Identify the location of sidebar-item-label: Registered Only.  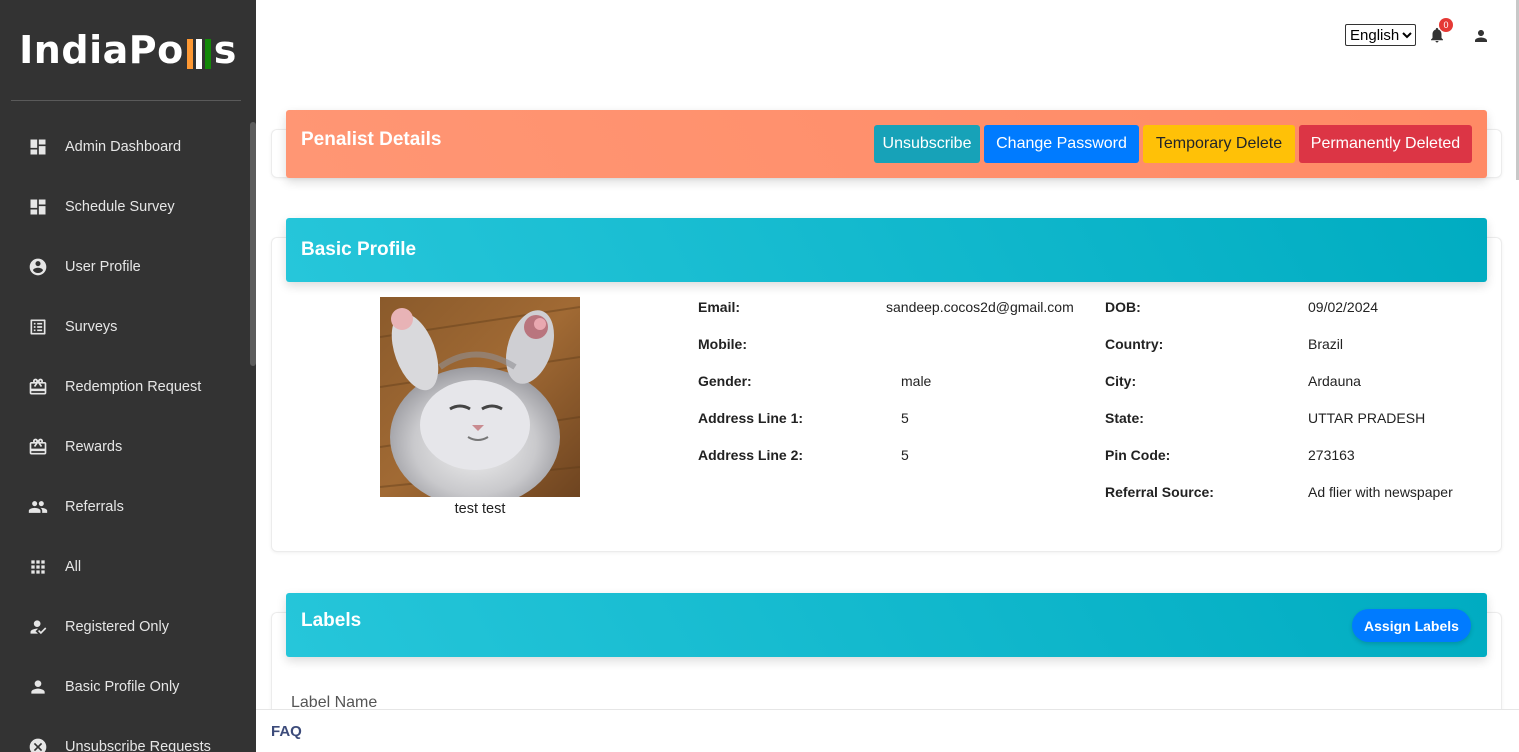
(117, 627).